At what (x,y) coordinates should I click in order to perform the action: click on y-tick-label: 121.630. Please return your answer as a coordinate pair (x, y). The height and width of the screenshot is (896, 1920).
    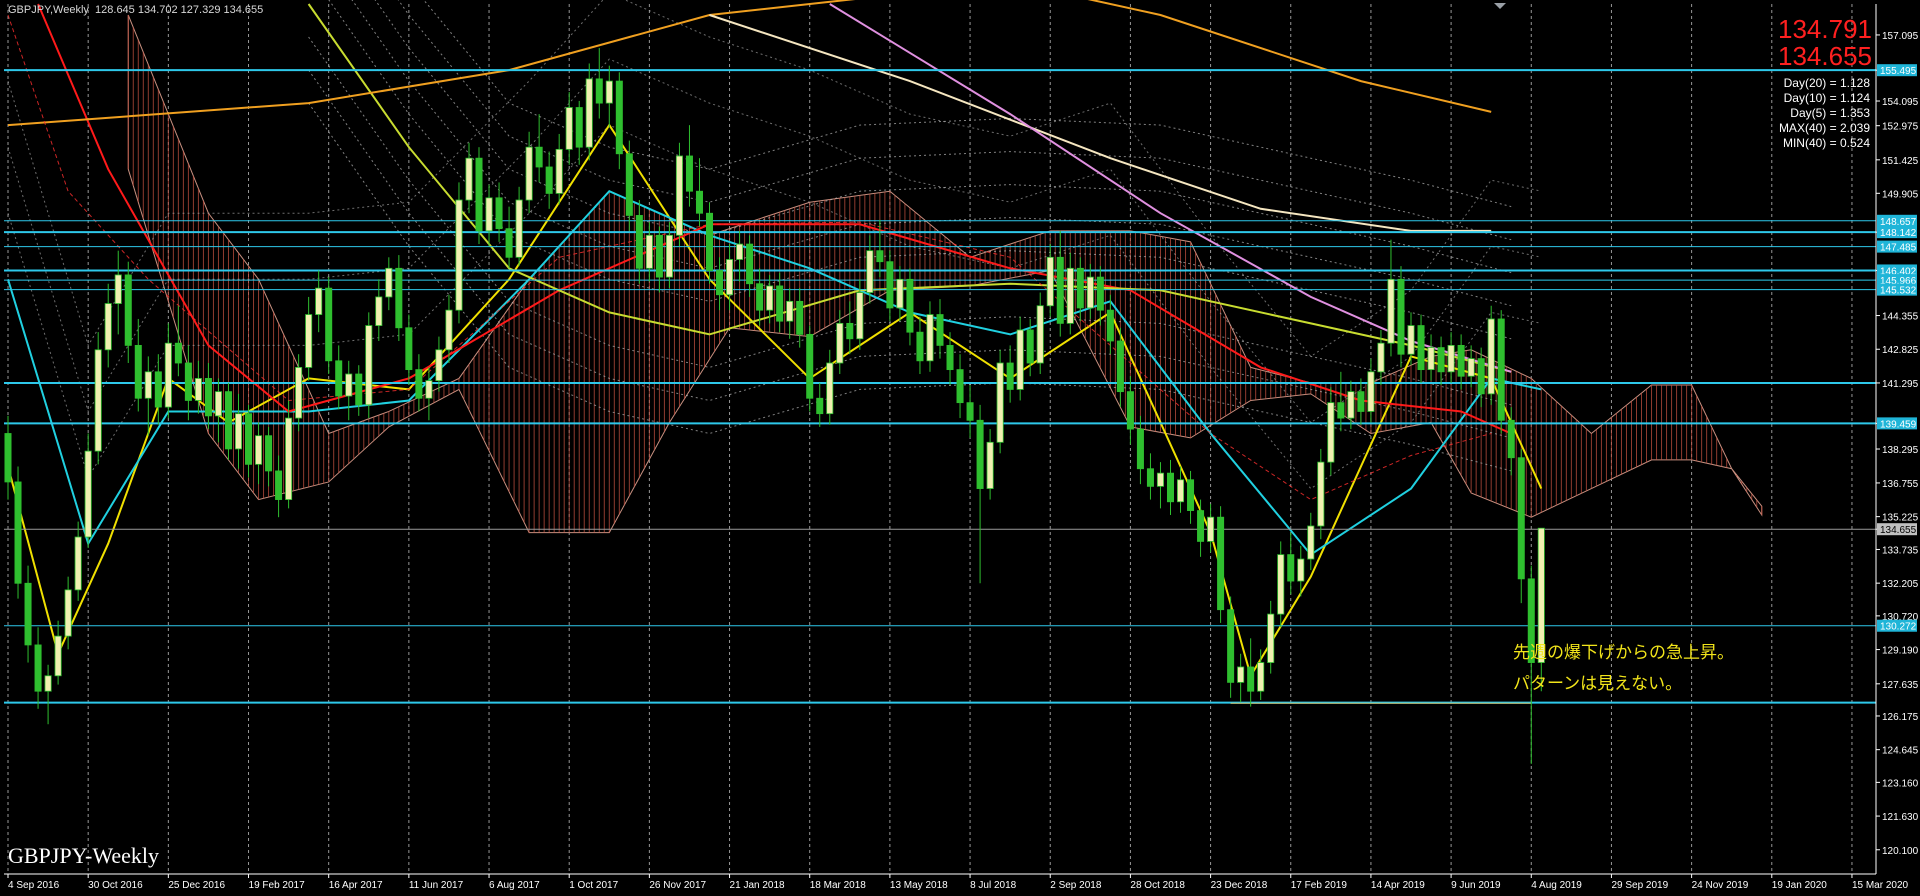
    Looking at the image, I should click on (1900, 817).